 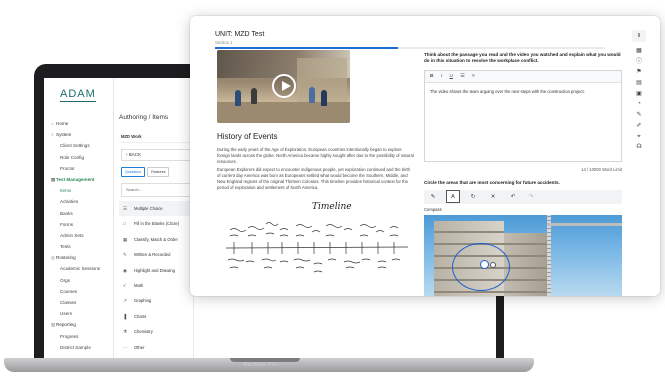 What do you see at coordinates (493, 197) in the screenshot?
I see `clear-icon: ✕` at bounding box center [493, 197].